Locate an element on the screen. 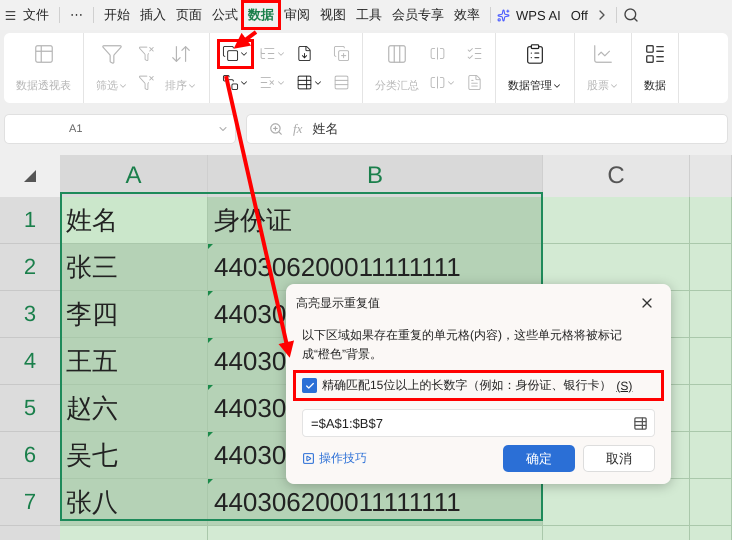 The image size is (732, 540). menu-tab: 公式 is located at coordinates (225, 15).